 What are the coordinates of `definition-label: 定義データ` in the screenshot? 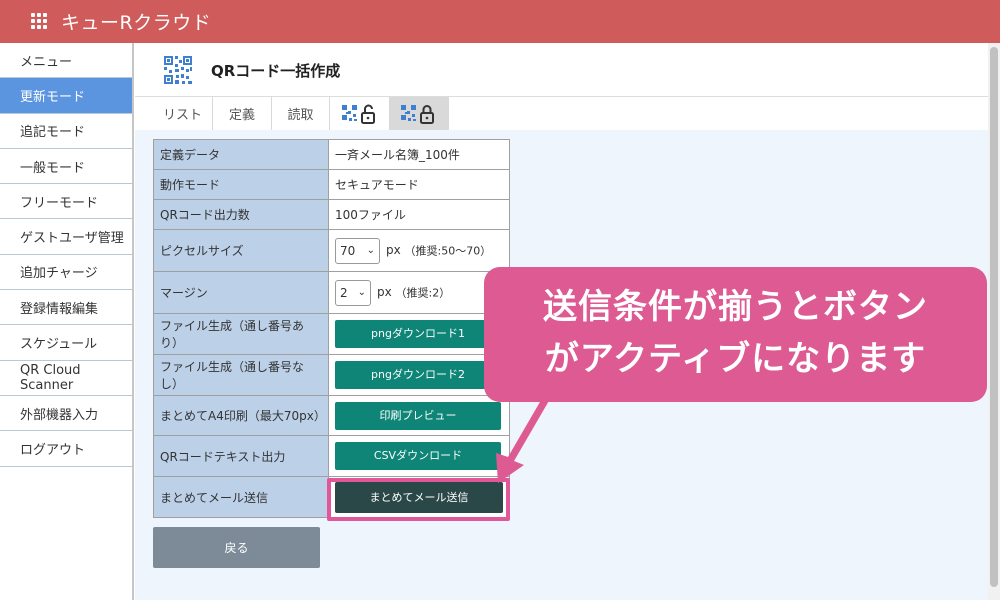 It's located at (241, 154).